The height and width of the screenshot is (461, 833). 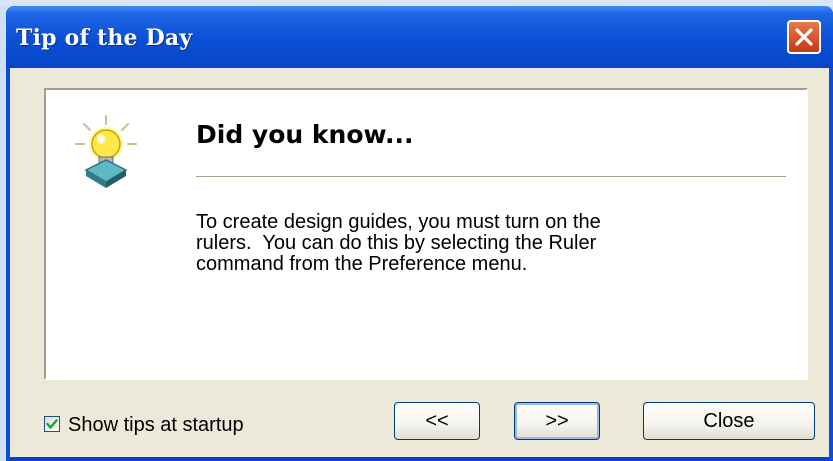 I want to click on close-icon, so click(x=804, y=37).